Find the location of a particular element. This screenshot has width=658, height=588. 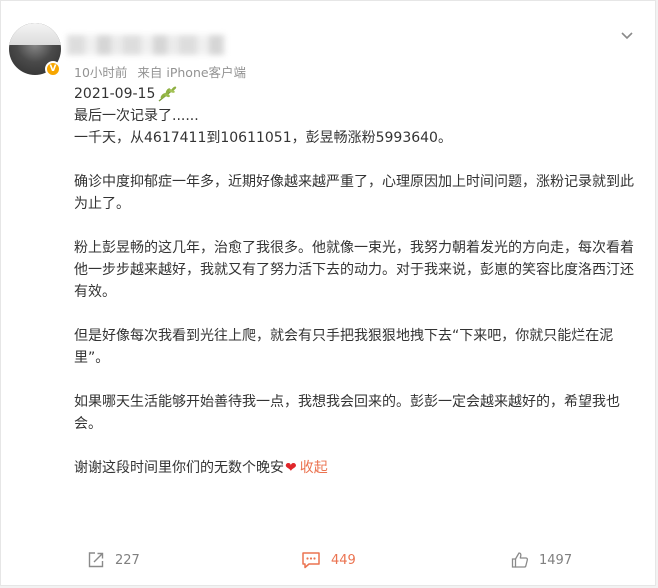

repost-count: 227 is located at coordinates (127, 560).